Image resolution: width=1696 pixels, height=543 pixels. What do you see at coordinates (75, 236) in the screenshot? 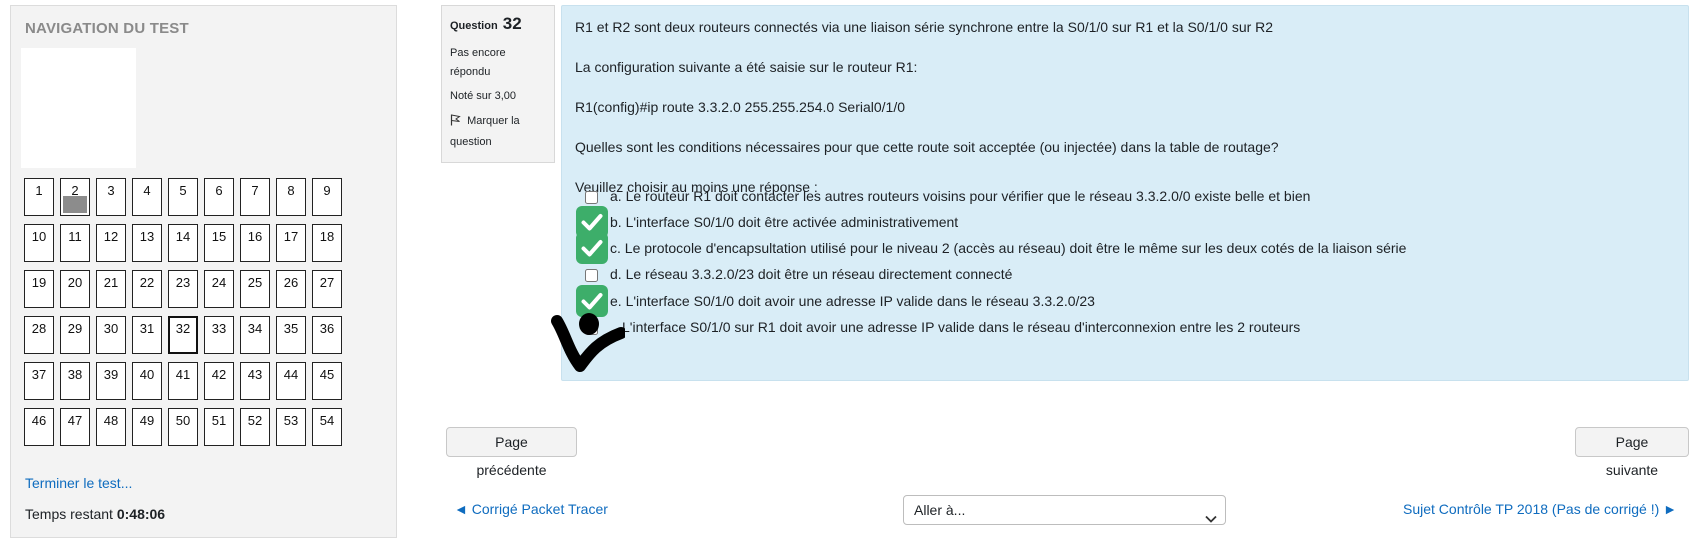
I see `question-nav-number: 11` at bounding box center [75, 236].